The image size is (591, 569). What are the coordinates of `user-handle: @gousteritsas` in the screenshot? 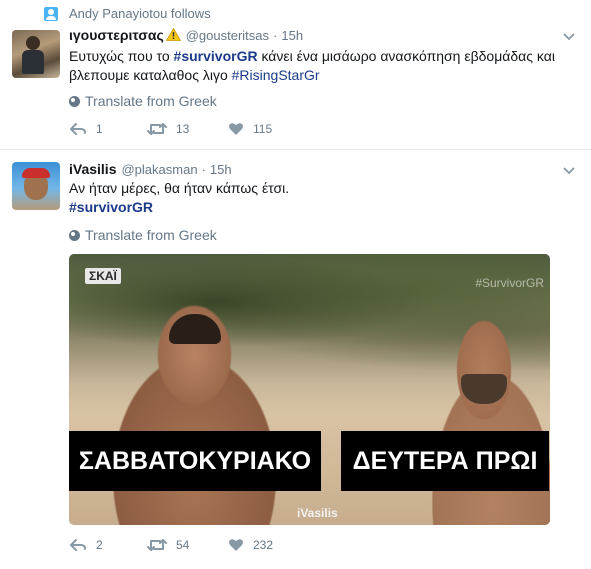 It's located at (227, 35).